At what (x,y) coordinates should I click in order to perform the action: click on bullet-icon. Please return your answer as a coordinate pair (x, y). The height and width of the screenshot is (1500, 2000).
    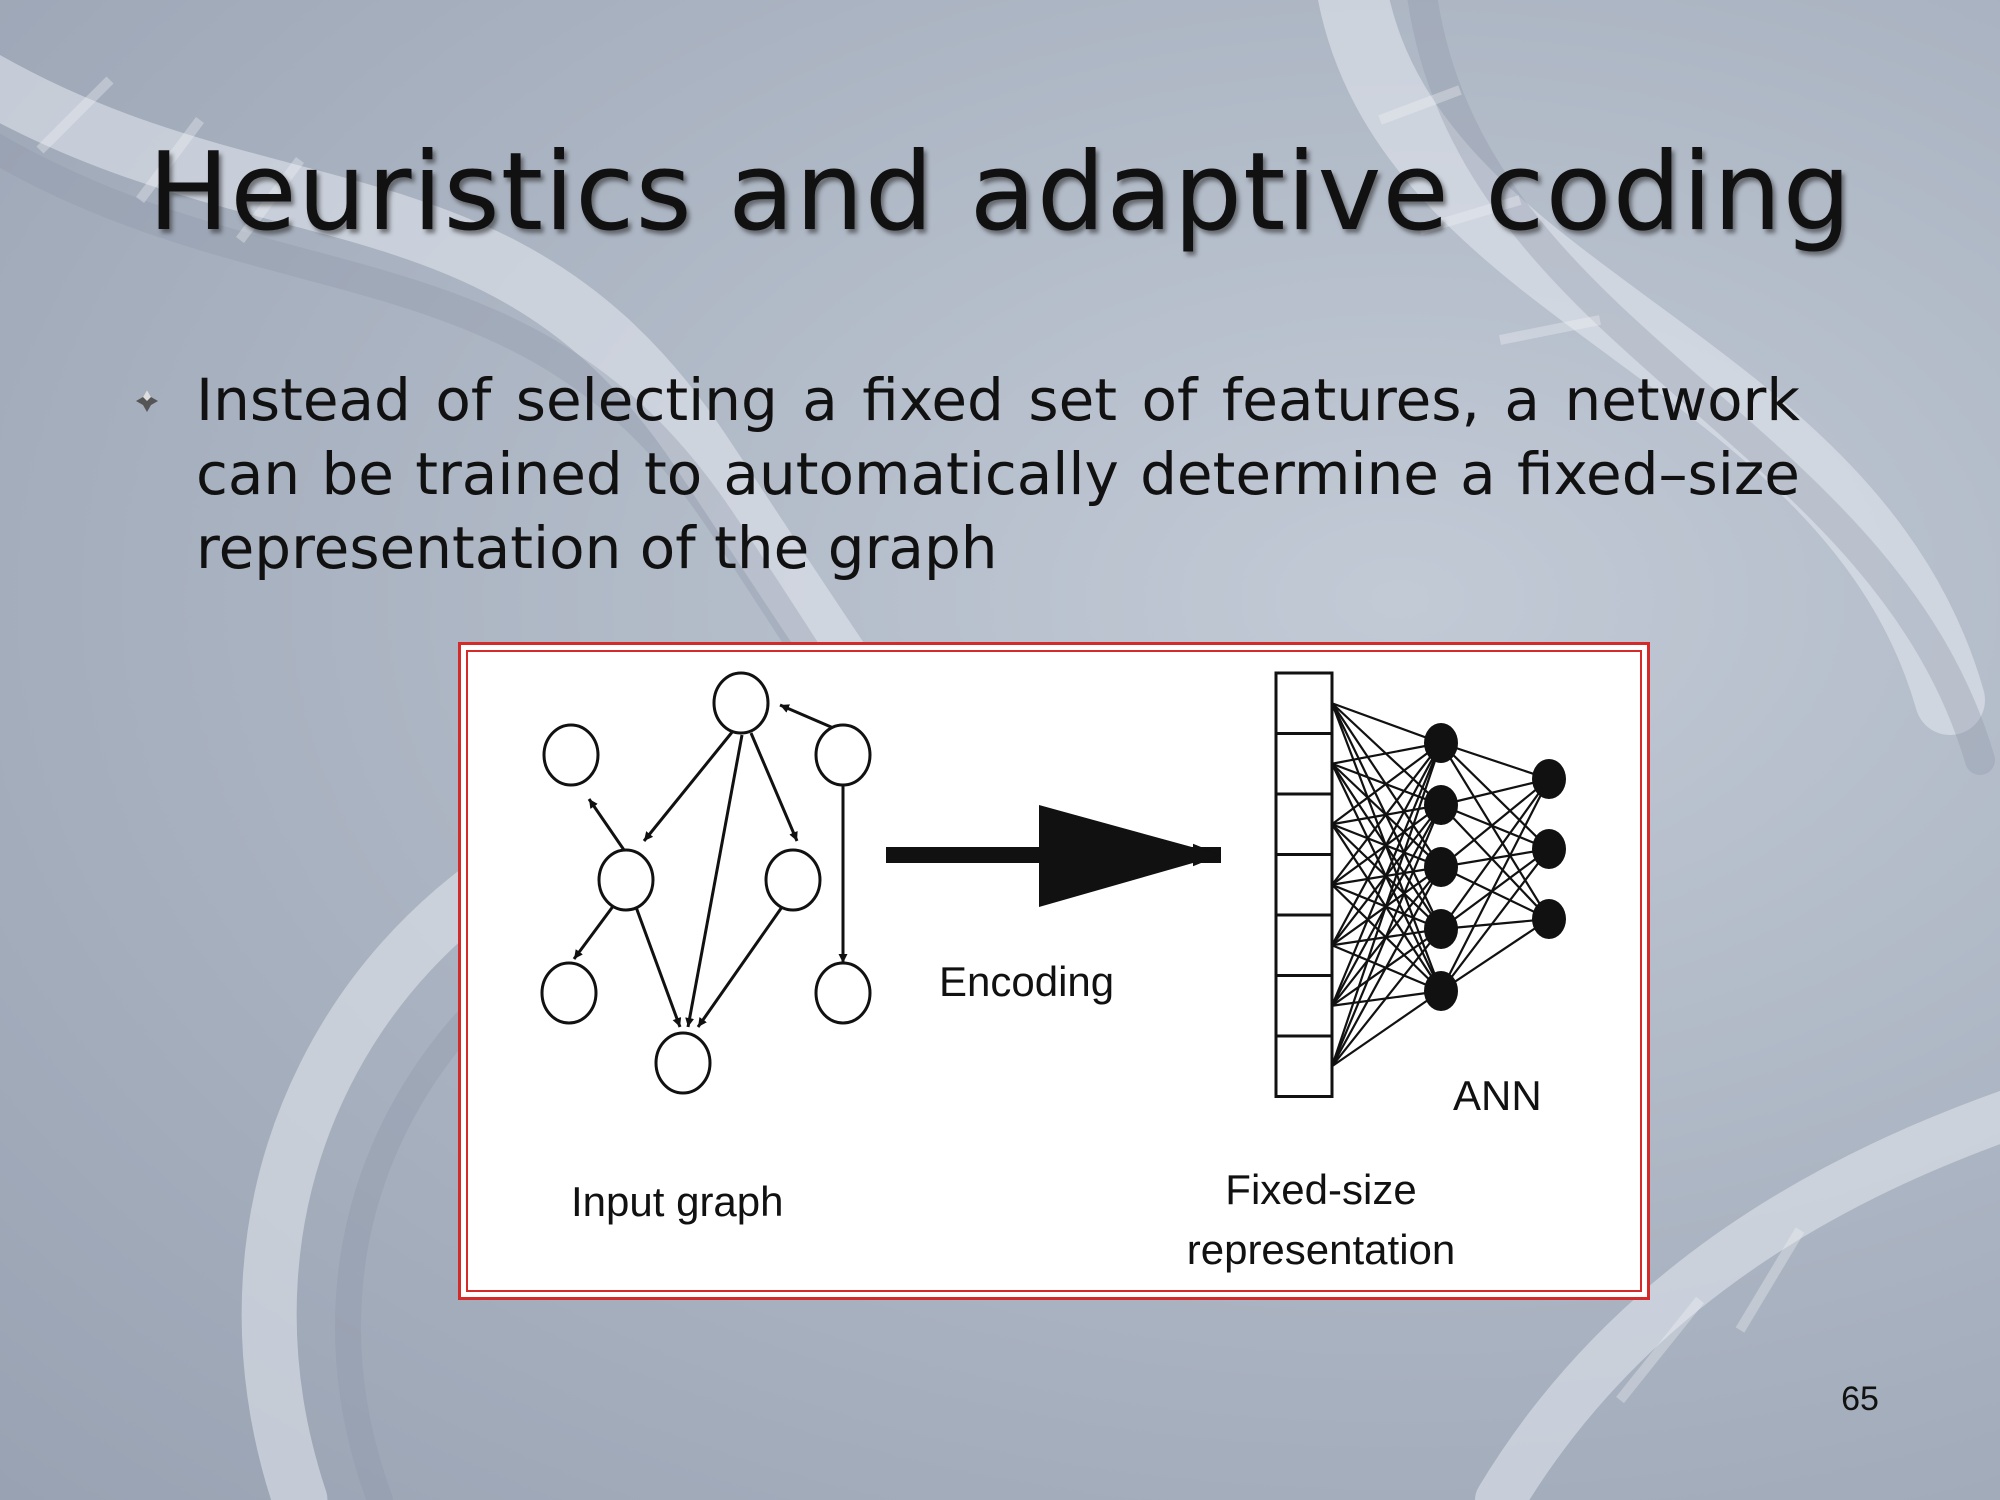
    Looking at the image, I should click on (147, 401).